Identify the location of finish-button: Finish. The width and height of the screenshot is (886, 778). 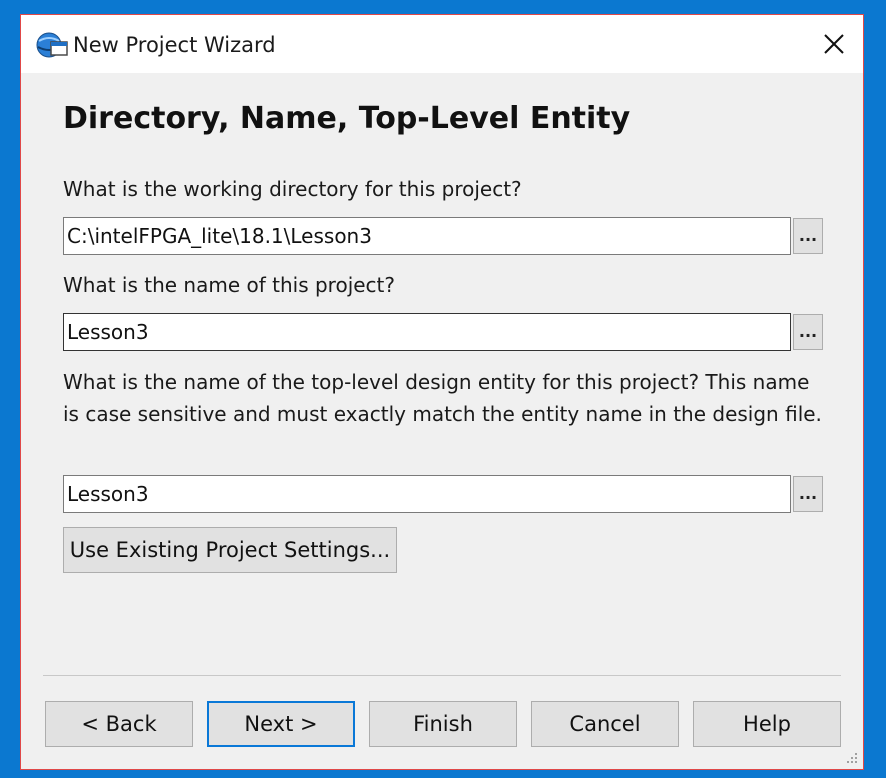
(443, 724).